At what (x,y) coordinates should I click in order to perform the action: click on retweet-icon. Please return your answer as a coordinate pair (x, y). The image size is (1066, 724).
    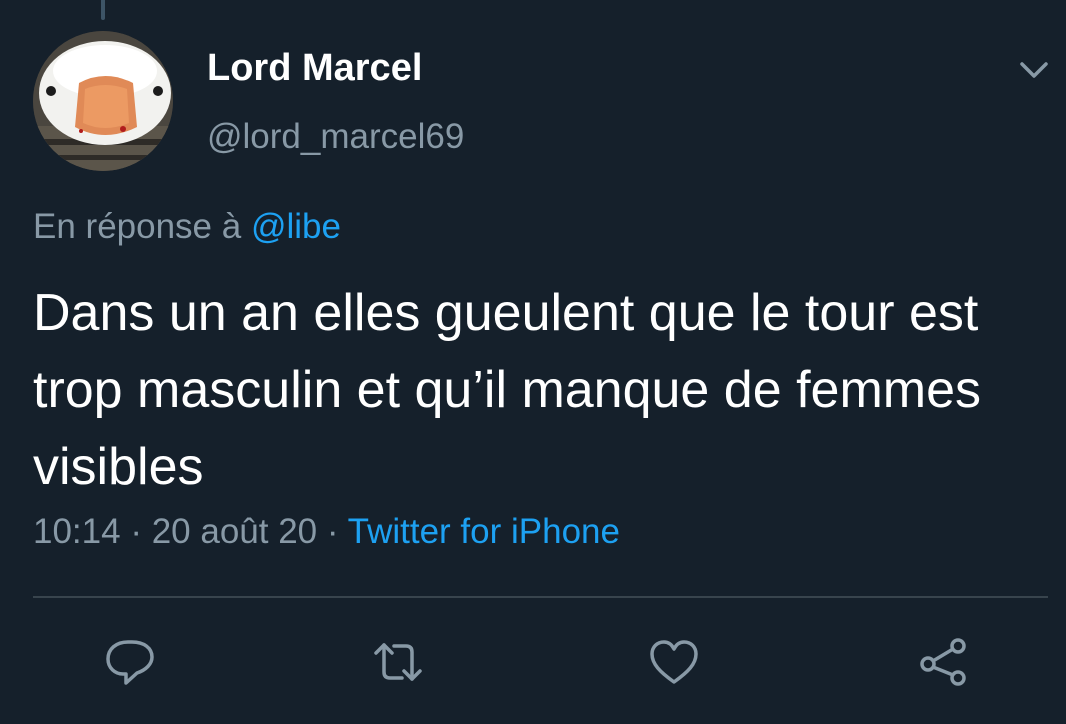
    Looking at the image, I should click on (398, 662).